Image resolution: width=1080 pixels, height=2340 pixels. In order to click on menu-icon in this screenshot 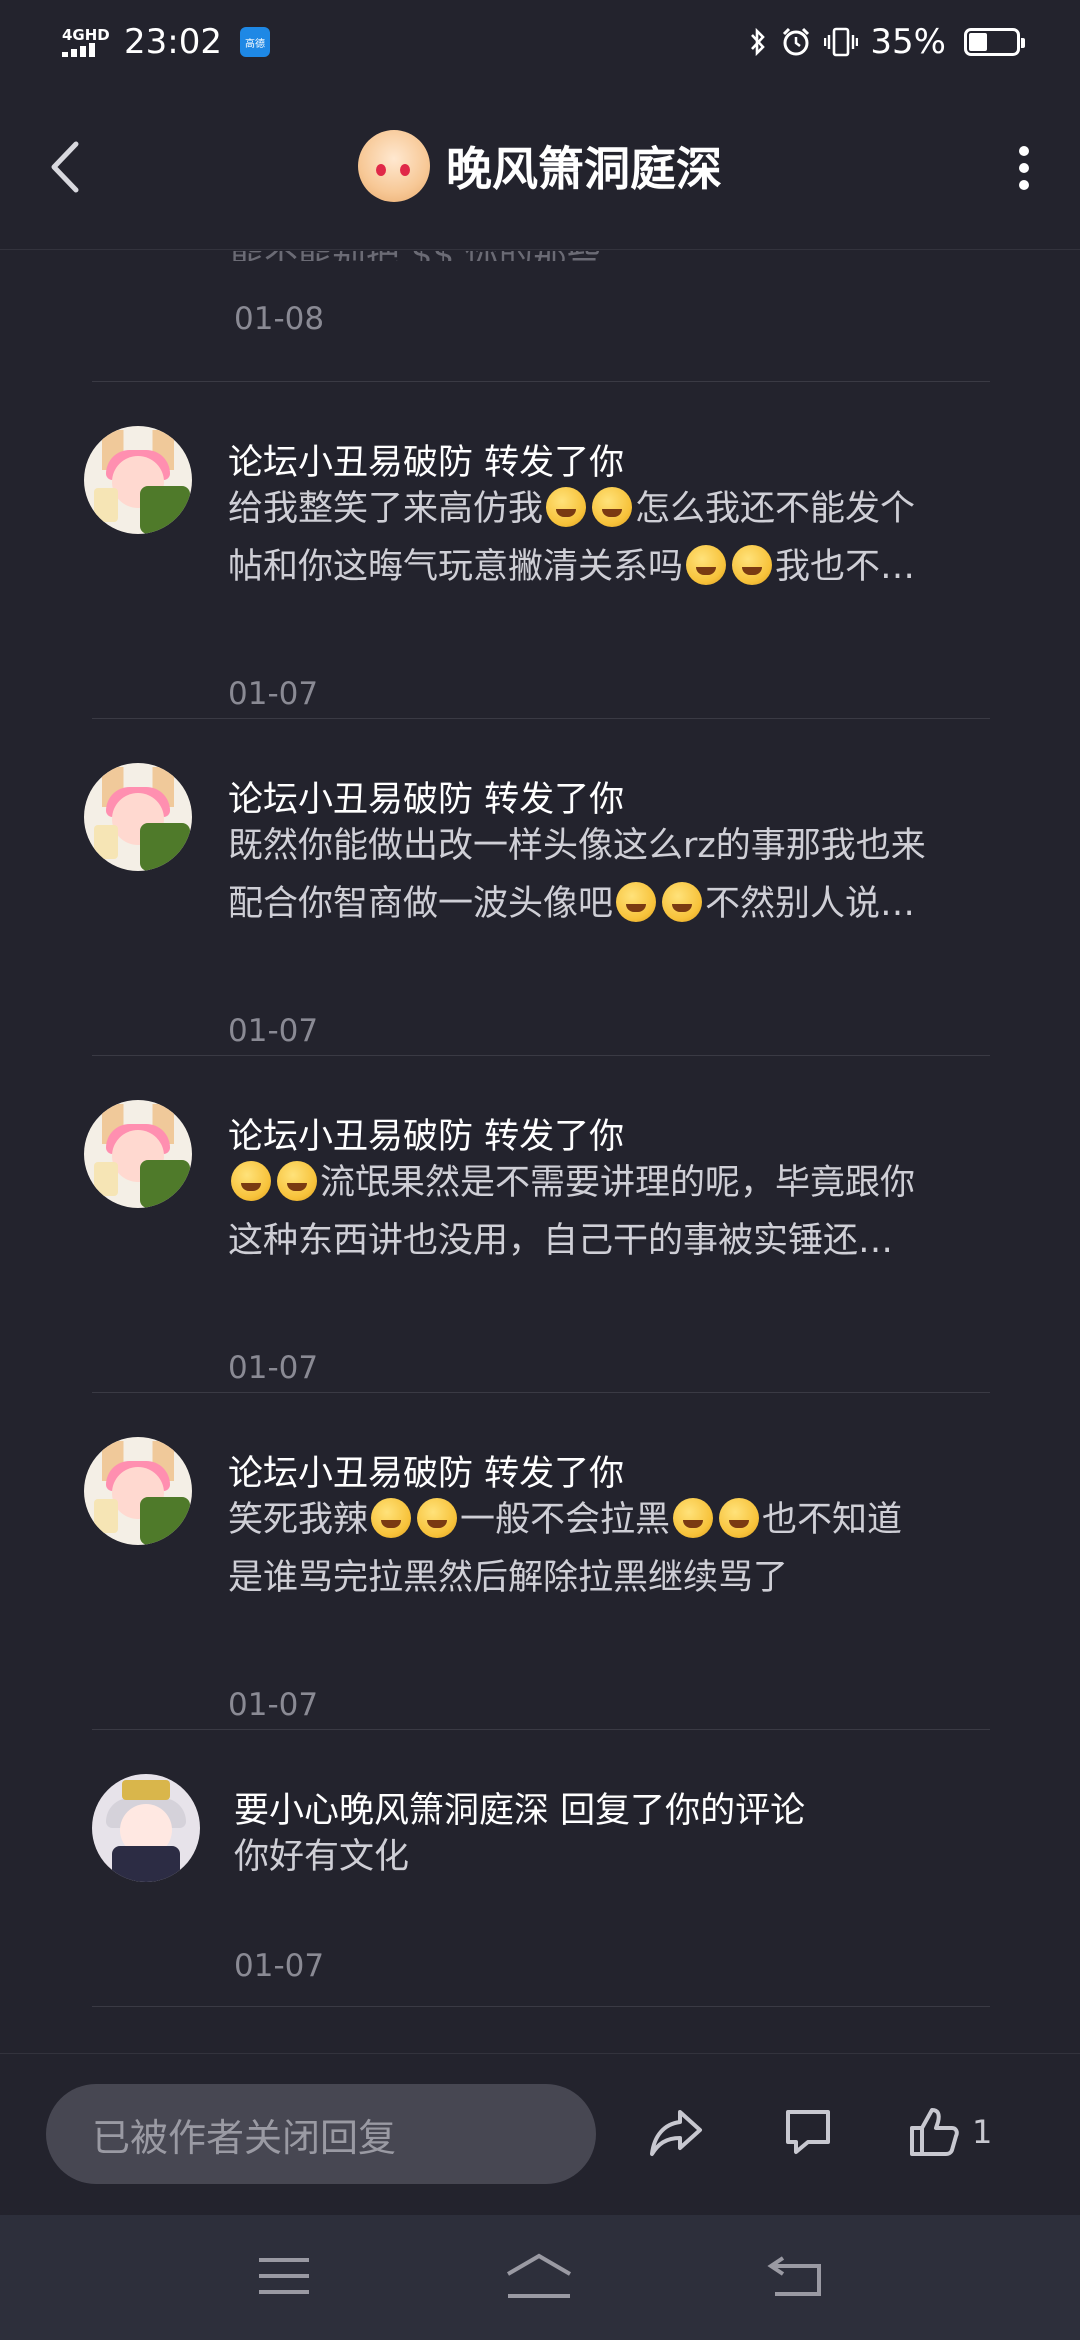, I will do `click(283, 2275)`.